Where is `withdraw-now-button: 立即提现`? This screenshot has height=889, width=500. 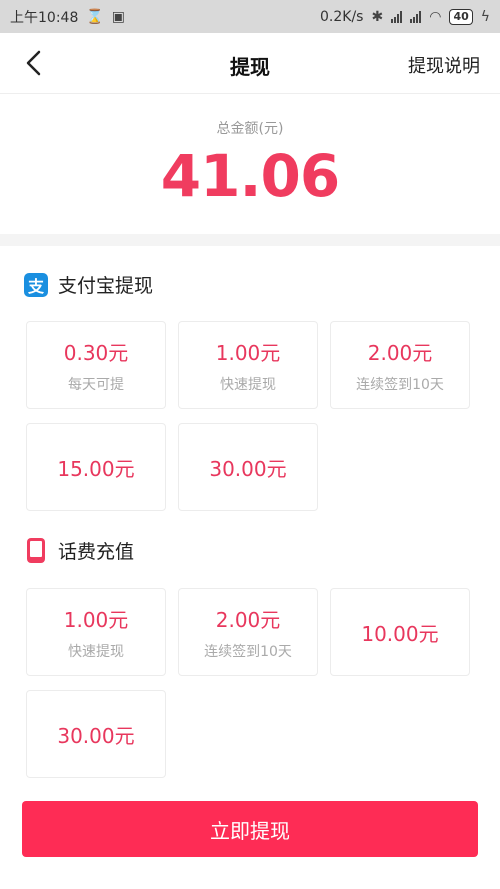
withdraw-now-button: 立即提现 is located at coordinates (250, 829).